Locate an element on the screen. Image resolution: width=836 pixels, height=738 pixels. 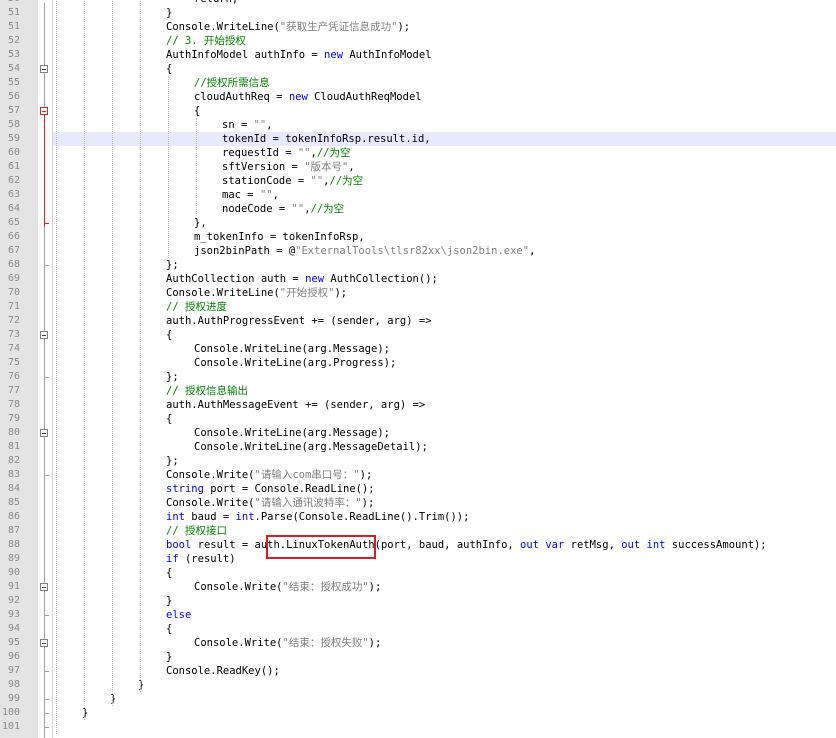
line-number: 95 is located at coordinates (13, 642).